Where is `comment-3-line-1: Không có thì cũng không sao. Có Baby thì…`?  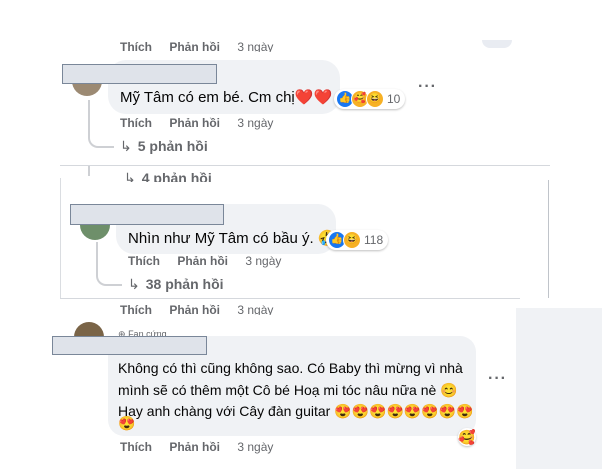
comment-3-line-1: Không có thì cũng không sao. Có Baby thì… is located at coordinates (290, 368).